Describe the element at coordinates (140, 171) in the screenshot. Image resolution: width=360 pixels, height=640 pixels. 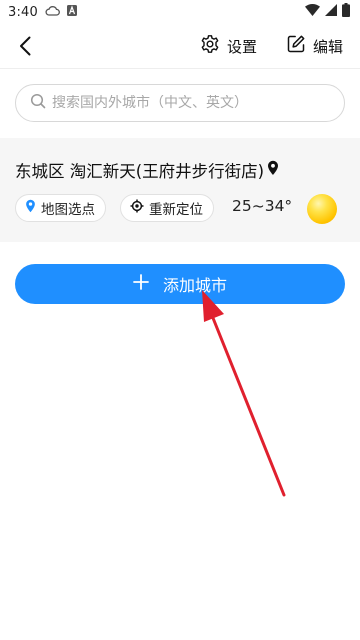
I see `location-name: 东城区 淘汇新天(王府井步行街店)` at that location.